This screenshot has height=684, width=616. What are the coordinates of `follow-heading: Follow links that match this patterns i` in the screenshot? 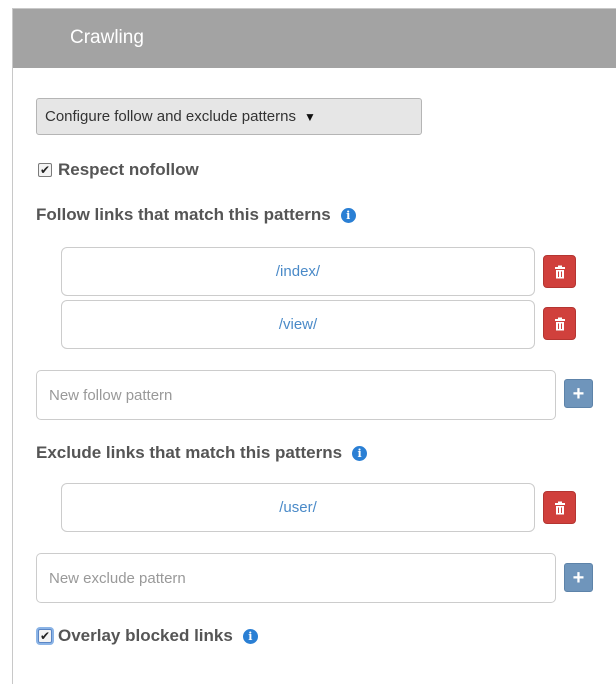 It's located at (196, 215).